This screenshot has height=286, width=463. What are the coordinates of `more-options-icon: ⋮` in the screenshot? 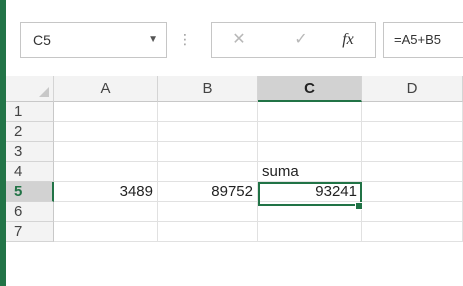 It's located at (185, 39).